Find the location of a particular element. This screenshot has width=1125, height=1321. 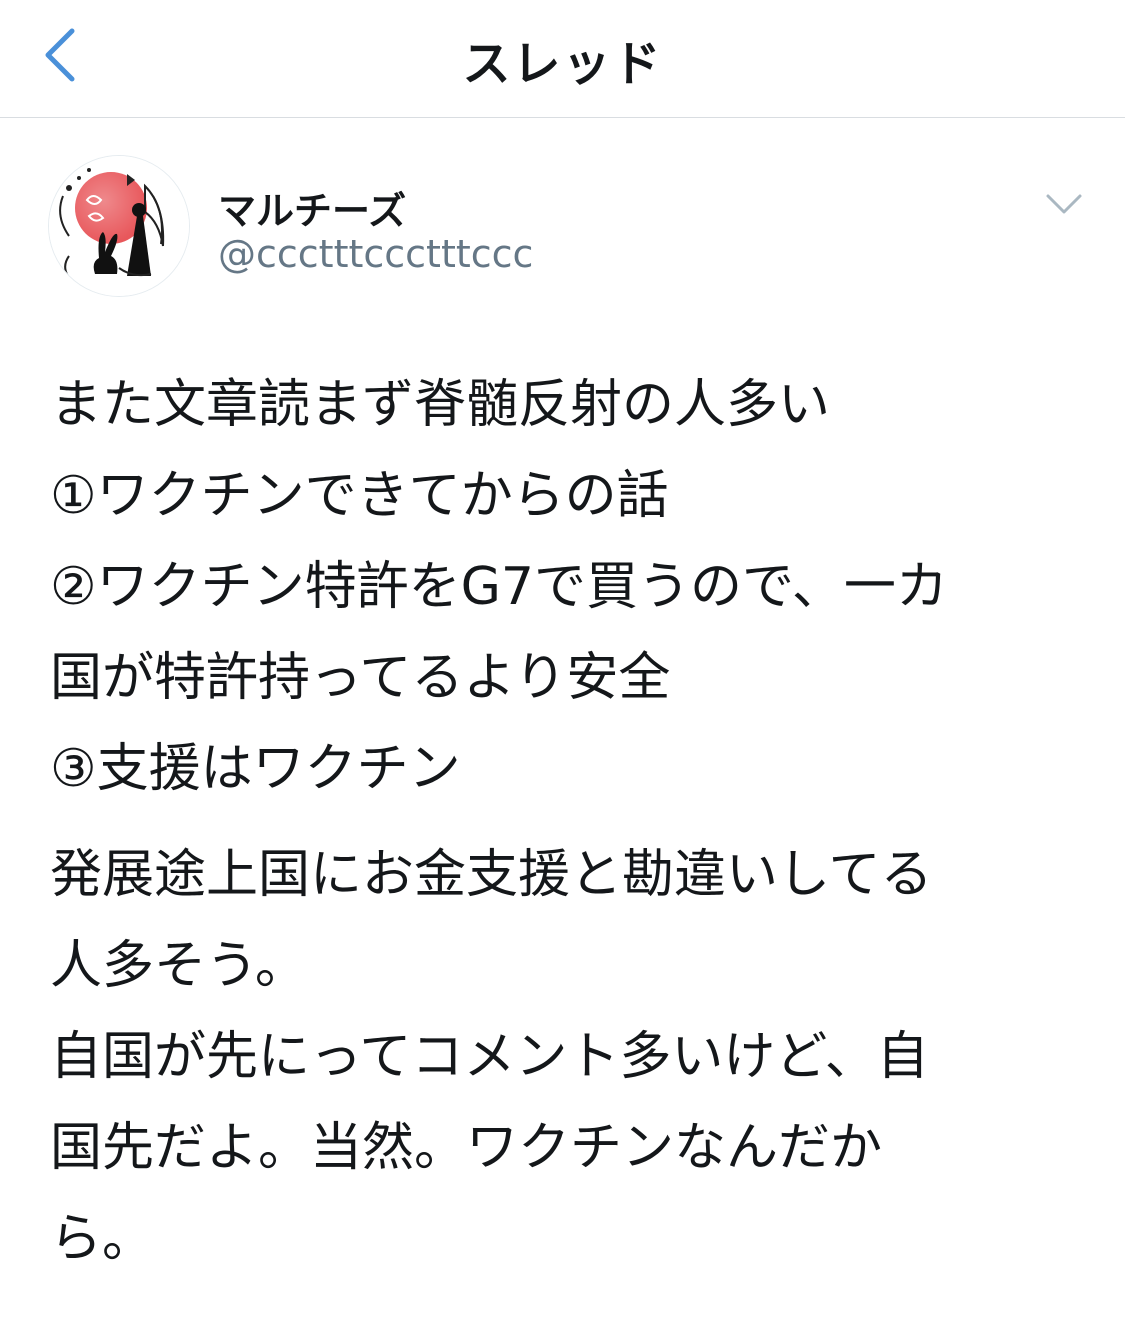

navigation-bar: スレッド is located at coordinates (562, 59).